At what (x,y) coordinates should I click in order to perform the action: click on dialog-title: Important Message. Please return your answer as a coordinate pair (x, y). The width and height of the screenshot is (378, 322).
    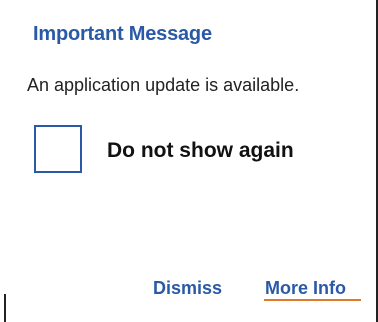
    Looking at the image, I should click on (122, 34).